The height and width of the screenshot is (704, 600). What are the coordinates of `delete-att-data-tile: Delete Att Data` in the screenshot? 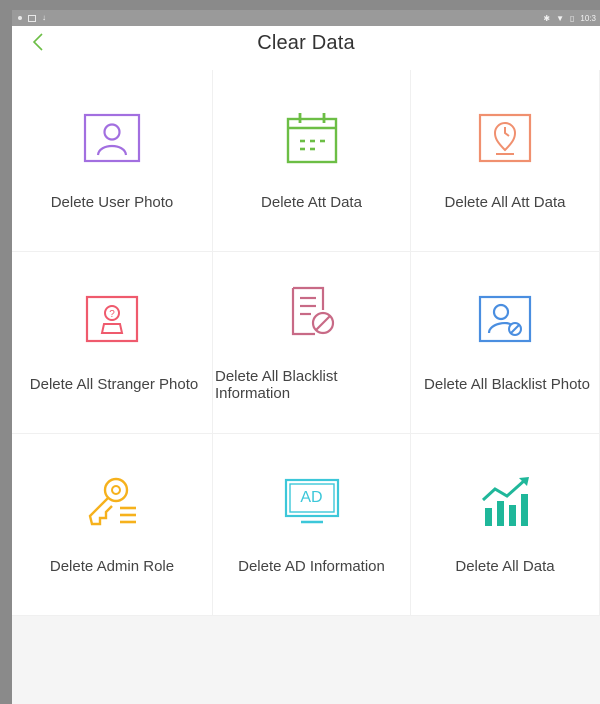 It's located at (312, 161).